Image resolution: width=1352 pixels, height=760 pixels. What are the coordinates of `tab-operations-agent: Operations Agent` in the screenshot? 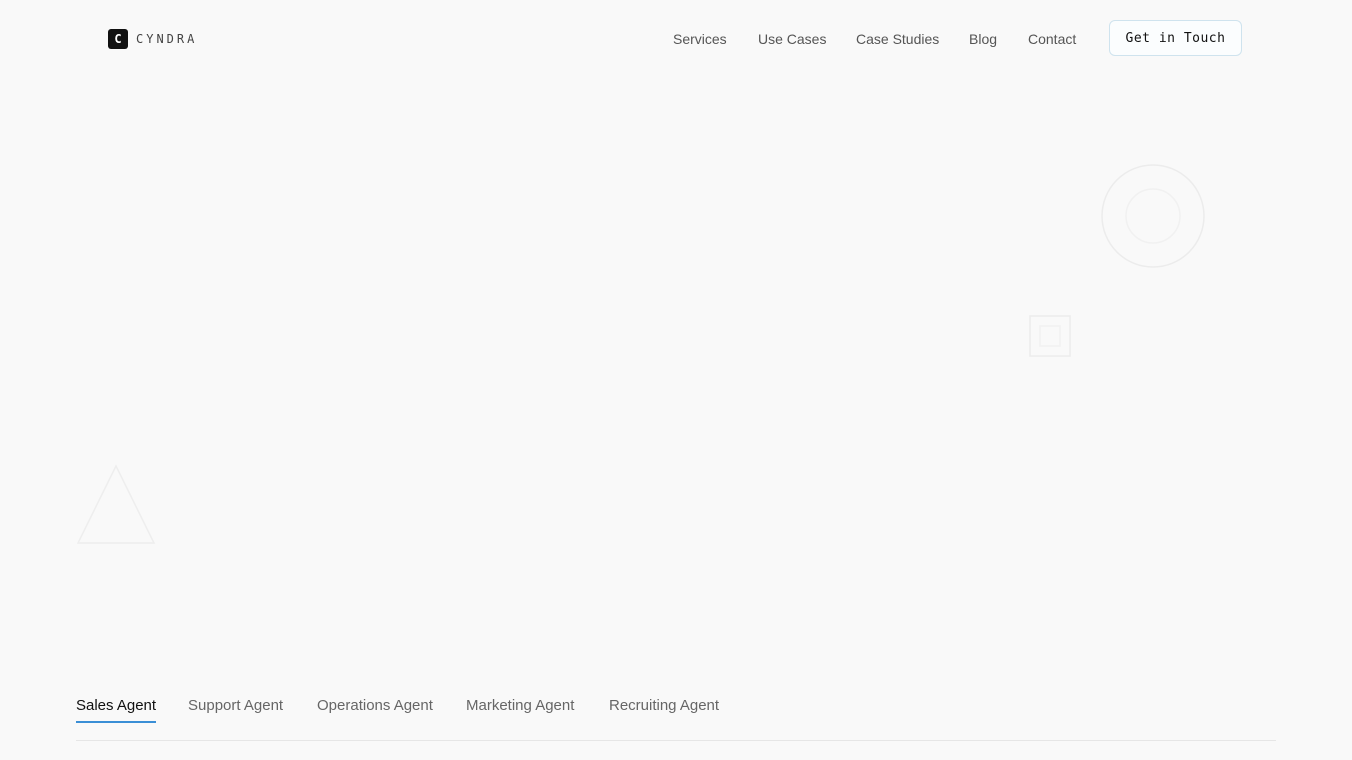 It's located at (375, 706).